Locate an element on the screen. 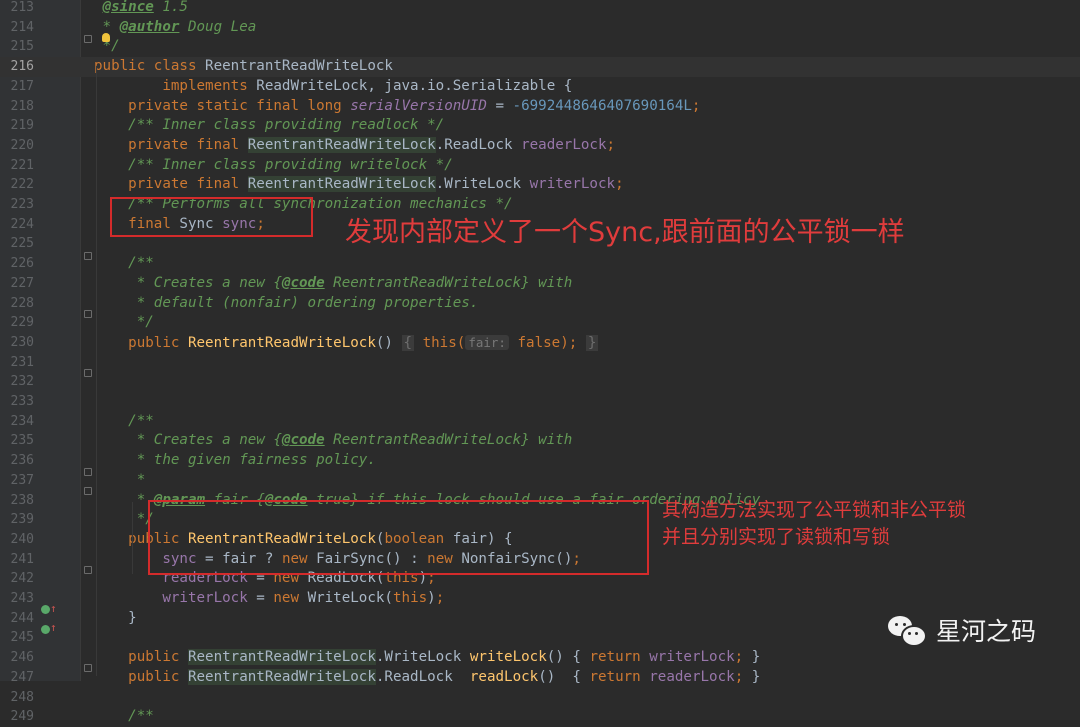  code-line: 249 /** is located at coordinates (540, 717).